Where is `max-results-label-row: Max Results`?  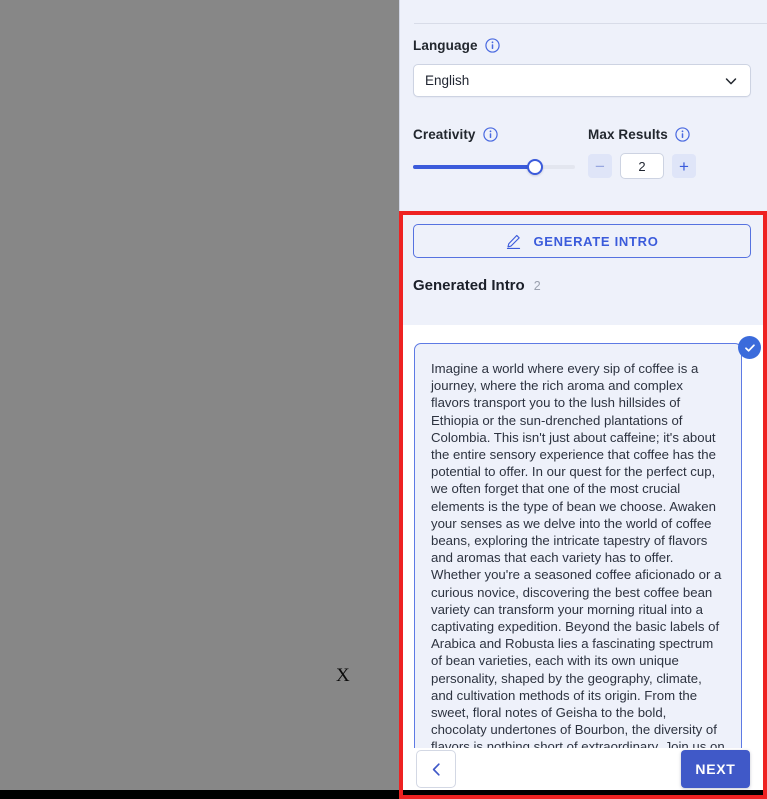
max-results-label-row: Max Results is located at coordinates (673, 134).